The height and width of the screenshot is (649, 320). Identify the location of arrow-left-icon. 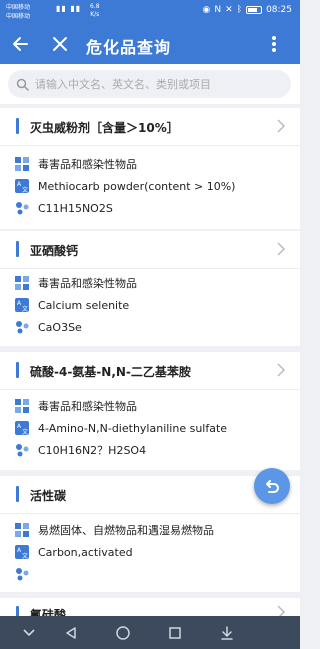
(20, 44).